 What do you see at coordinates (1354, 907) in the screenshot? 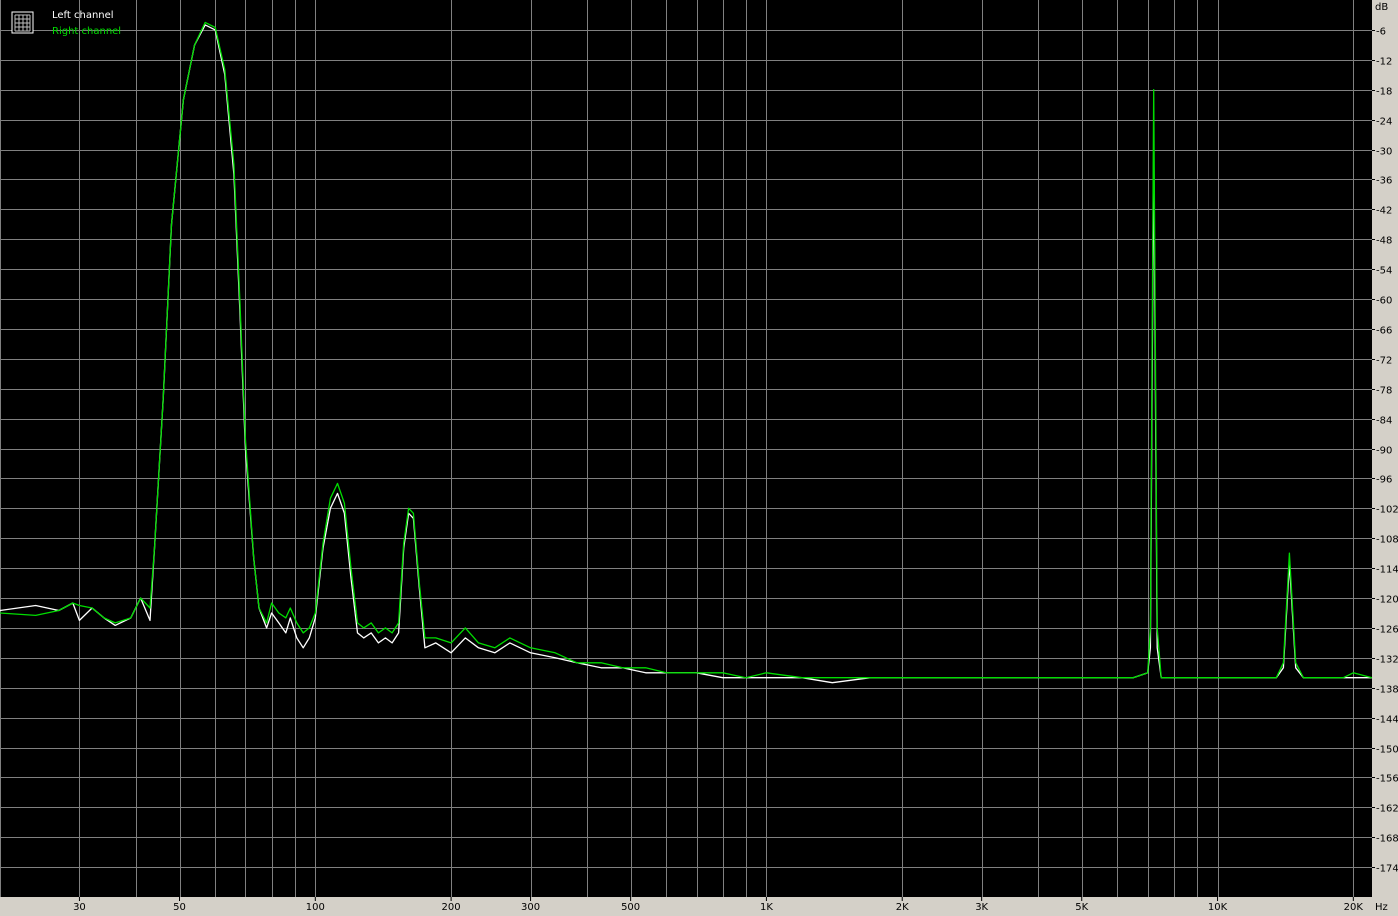
I see `x-tick-label: 20K` at bounding box center [1354, 907].